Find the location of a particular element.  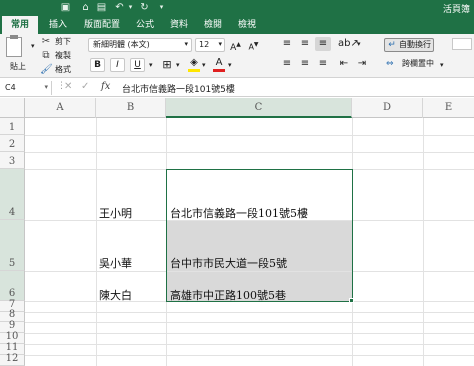

underline-button: U is located at coordinates (137, 65).